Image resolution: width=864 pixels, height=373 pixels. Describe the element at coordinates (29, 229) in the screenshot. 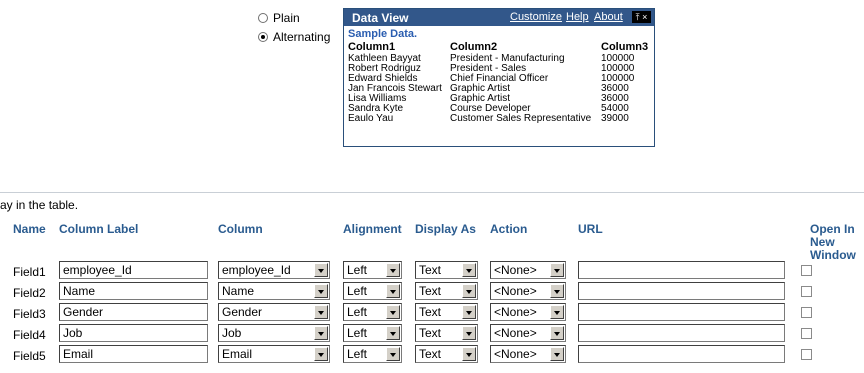

I see `header-name: Name` at that location.